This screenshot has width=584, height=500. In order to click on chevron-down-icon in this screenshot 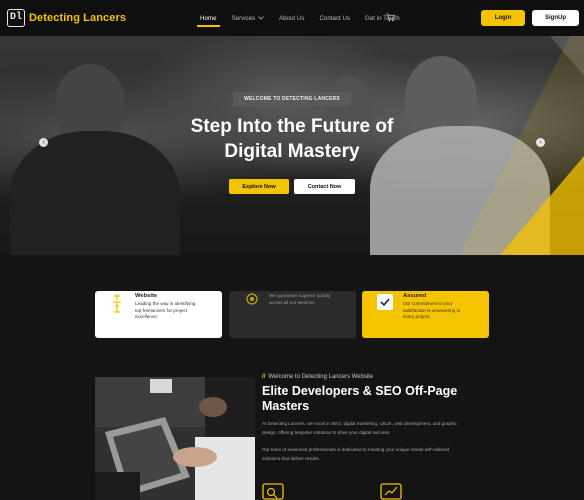, I will do `click(261, 17)`.